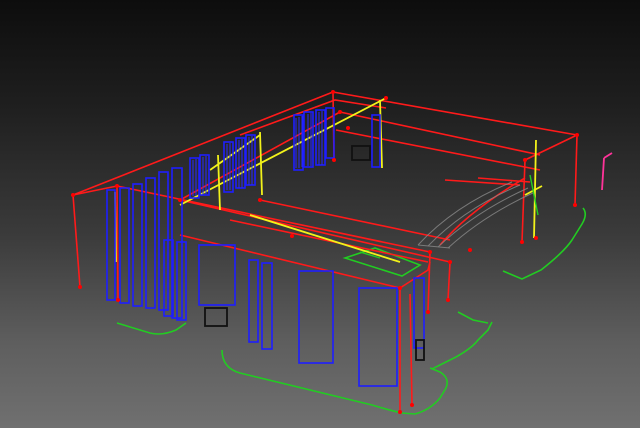 The width and height of the screenshot is (640, 428). I want to click on courtyard-rim-front, so click(355, 220).